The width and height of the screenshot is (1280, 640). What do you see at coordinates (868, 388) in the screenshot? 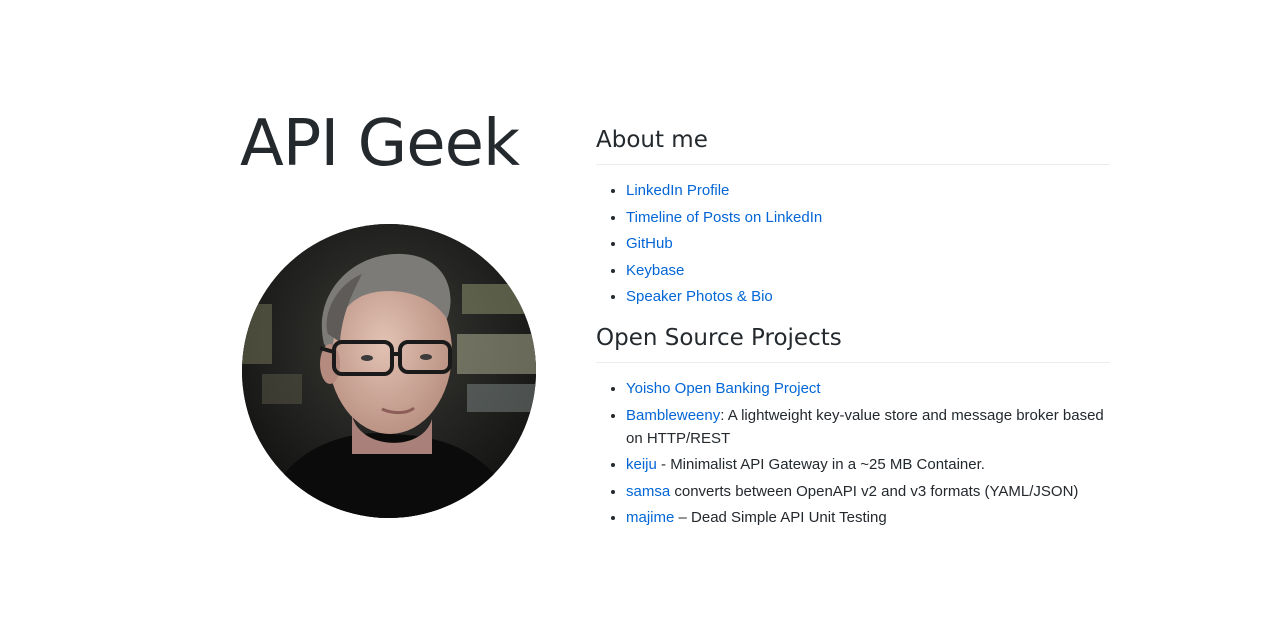
I see `list-item: Yoisho Open Banking Project` at bounding box center [868, 388].